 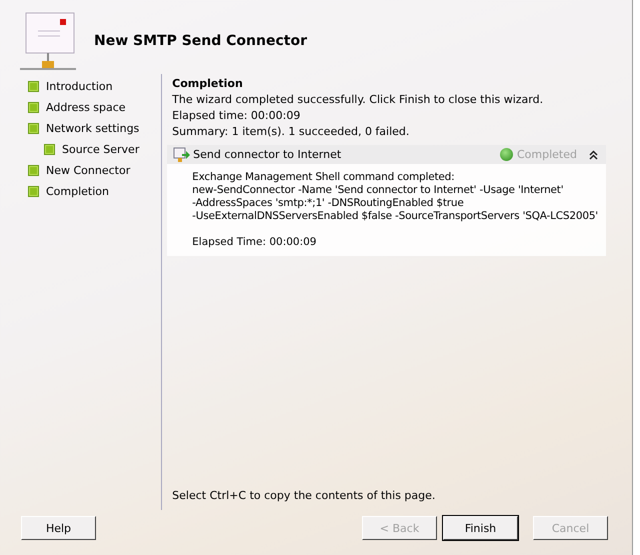 I want to click on step-label: Address space, so click(x=86, y=107).